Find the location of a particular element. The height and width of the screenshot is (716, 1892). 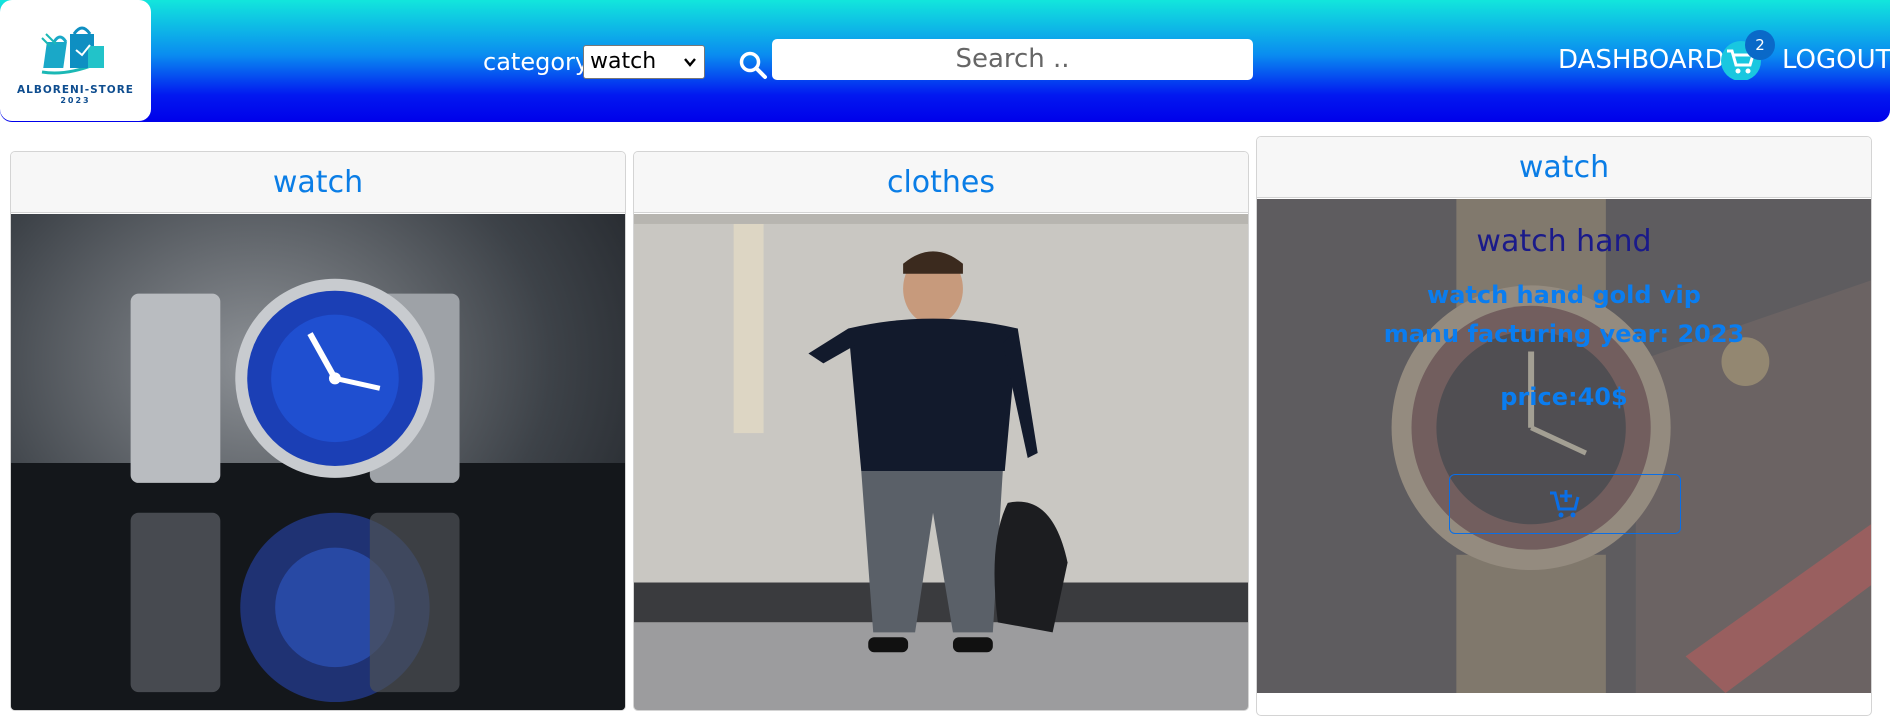

store-logo: ALBORENI-STORE 2023 is located at coordinates (75, 60).